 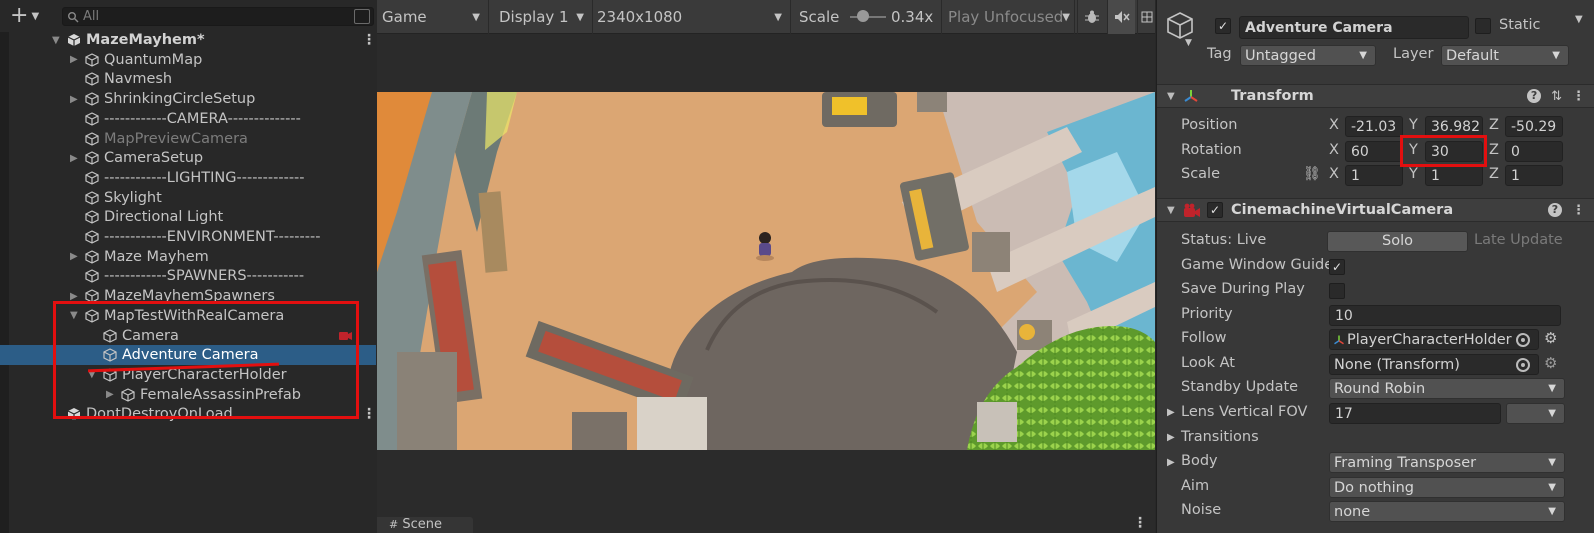 I want to click on hierarchy-item: ------------ENVIRONMENT---------, so click(x=188, y=237).